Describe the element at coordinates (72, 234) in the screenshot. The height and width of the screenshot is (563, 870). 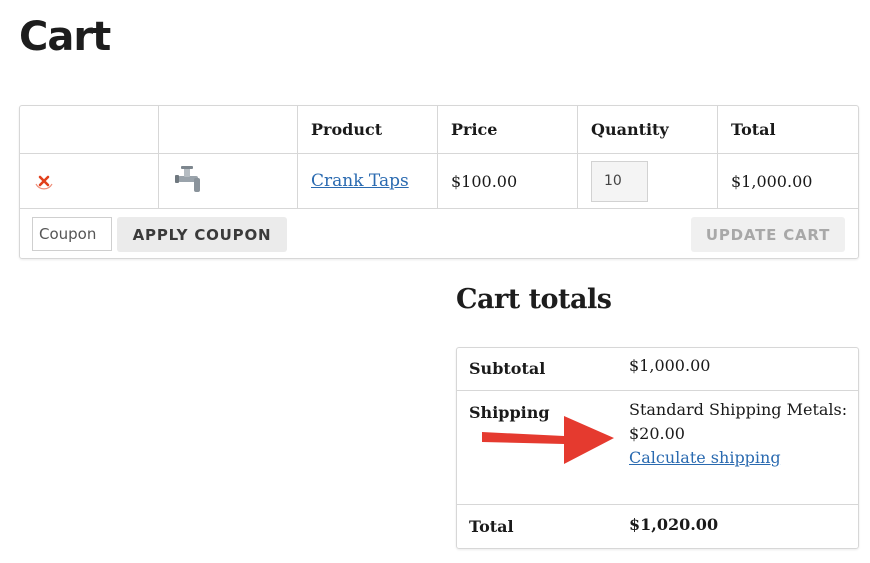
I see `coupon-input: Coupon` at that location.